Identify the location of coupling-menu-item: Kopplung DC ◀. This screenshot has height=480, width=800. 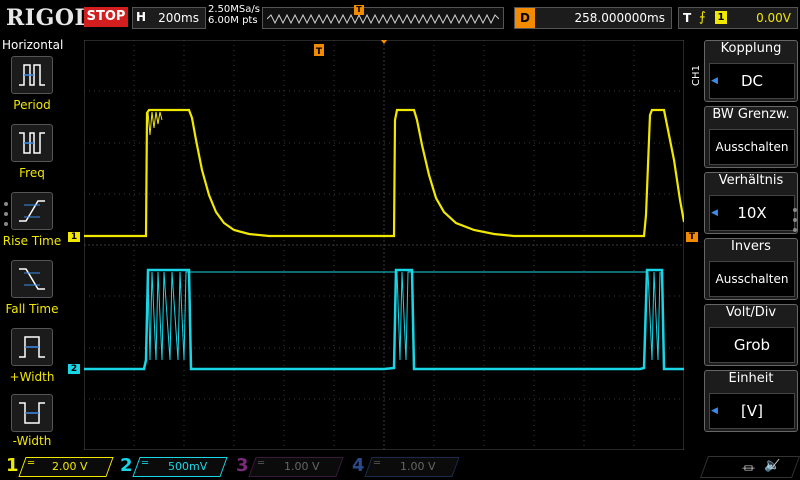
(751, 71).